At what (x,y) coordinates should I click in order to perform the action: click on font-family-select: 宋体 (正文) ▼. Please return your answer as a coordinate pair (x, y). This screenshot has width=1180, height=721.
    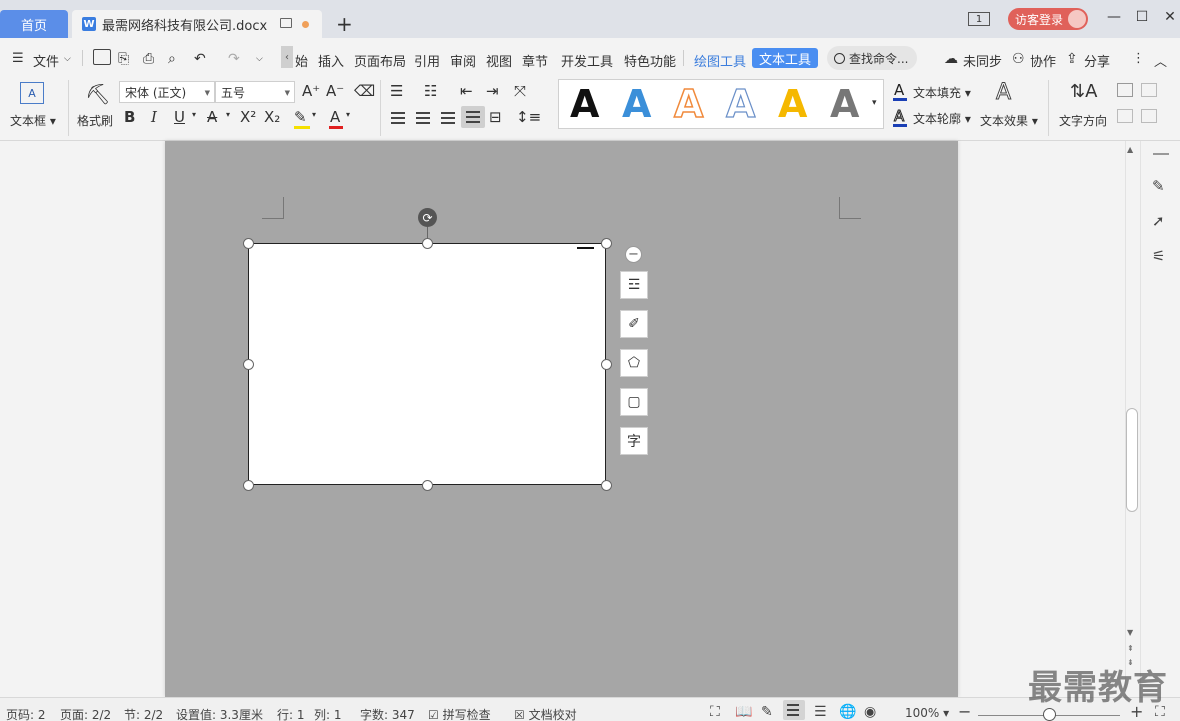
    Looking at the image, I should click on (167, 92).